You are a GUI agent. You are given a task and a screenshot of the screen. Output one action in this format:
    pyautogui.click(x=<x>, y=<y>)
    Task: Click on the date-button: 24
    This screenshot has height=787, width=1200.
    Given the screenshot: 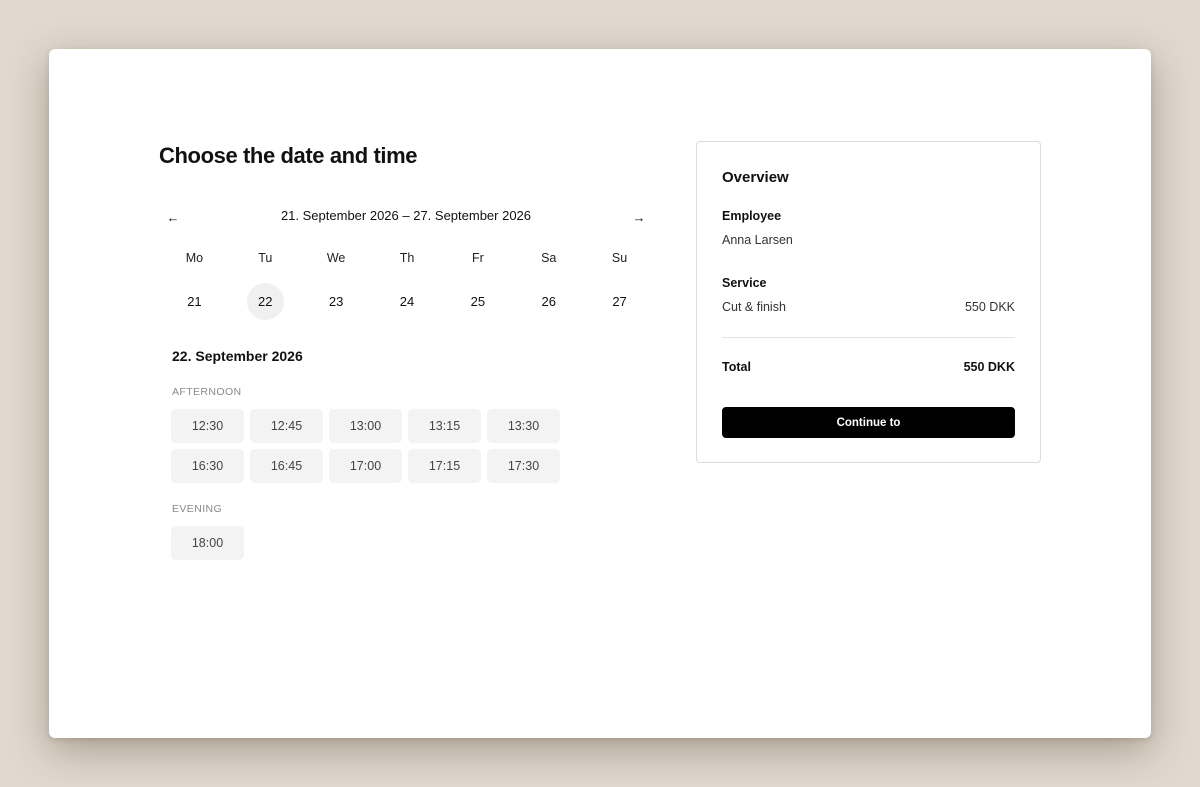 What is the action you would take?
    pyautogui.click(x=406, y=301)
    